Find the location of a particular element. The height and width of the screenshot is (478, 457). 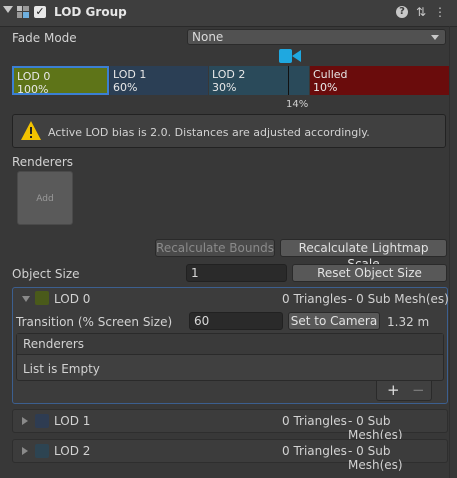

lod-segment-name: Culled is located at coordinates (330, 74).